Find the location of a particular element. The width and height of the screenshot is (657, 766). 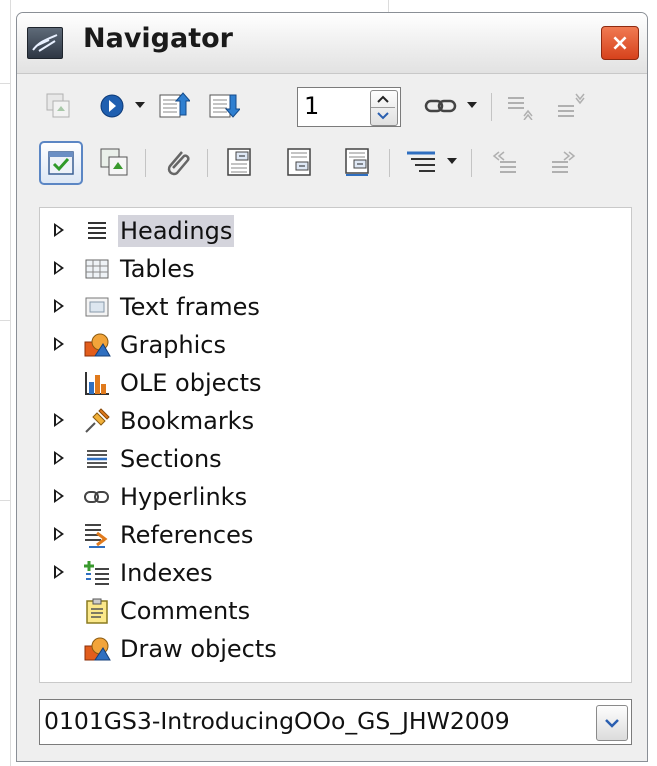

app-icon is located at coordinates (45, 43).